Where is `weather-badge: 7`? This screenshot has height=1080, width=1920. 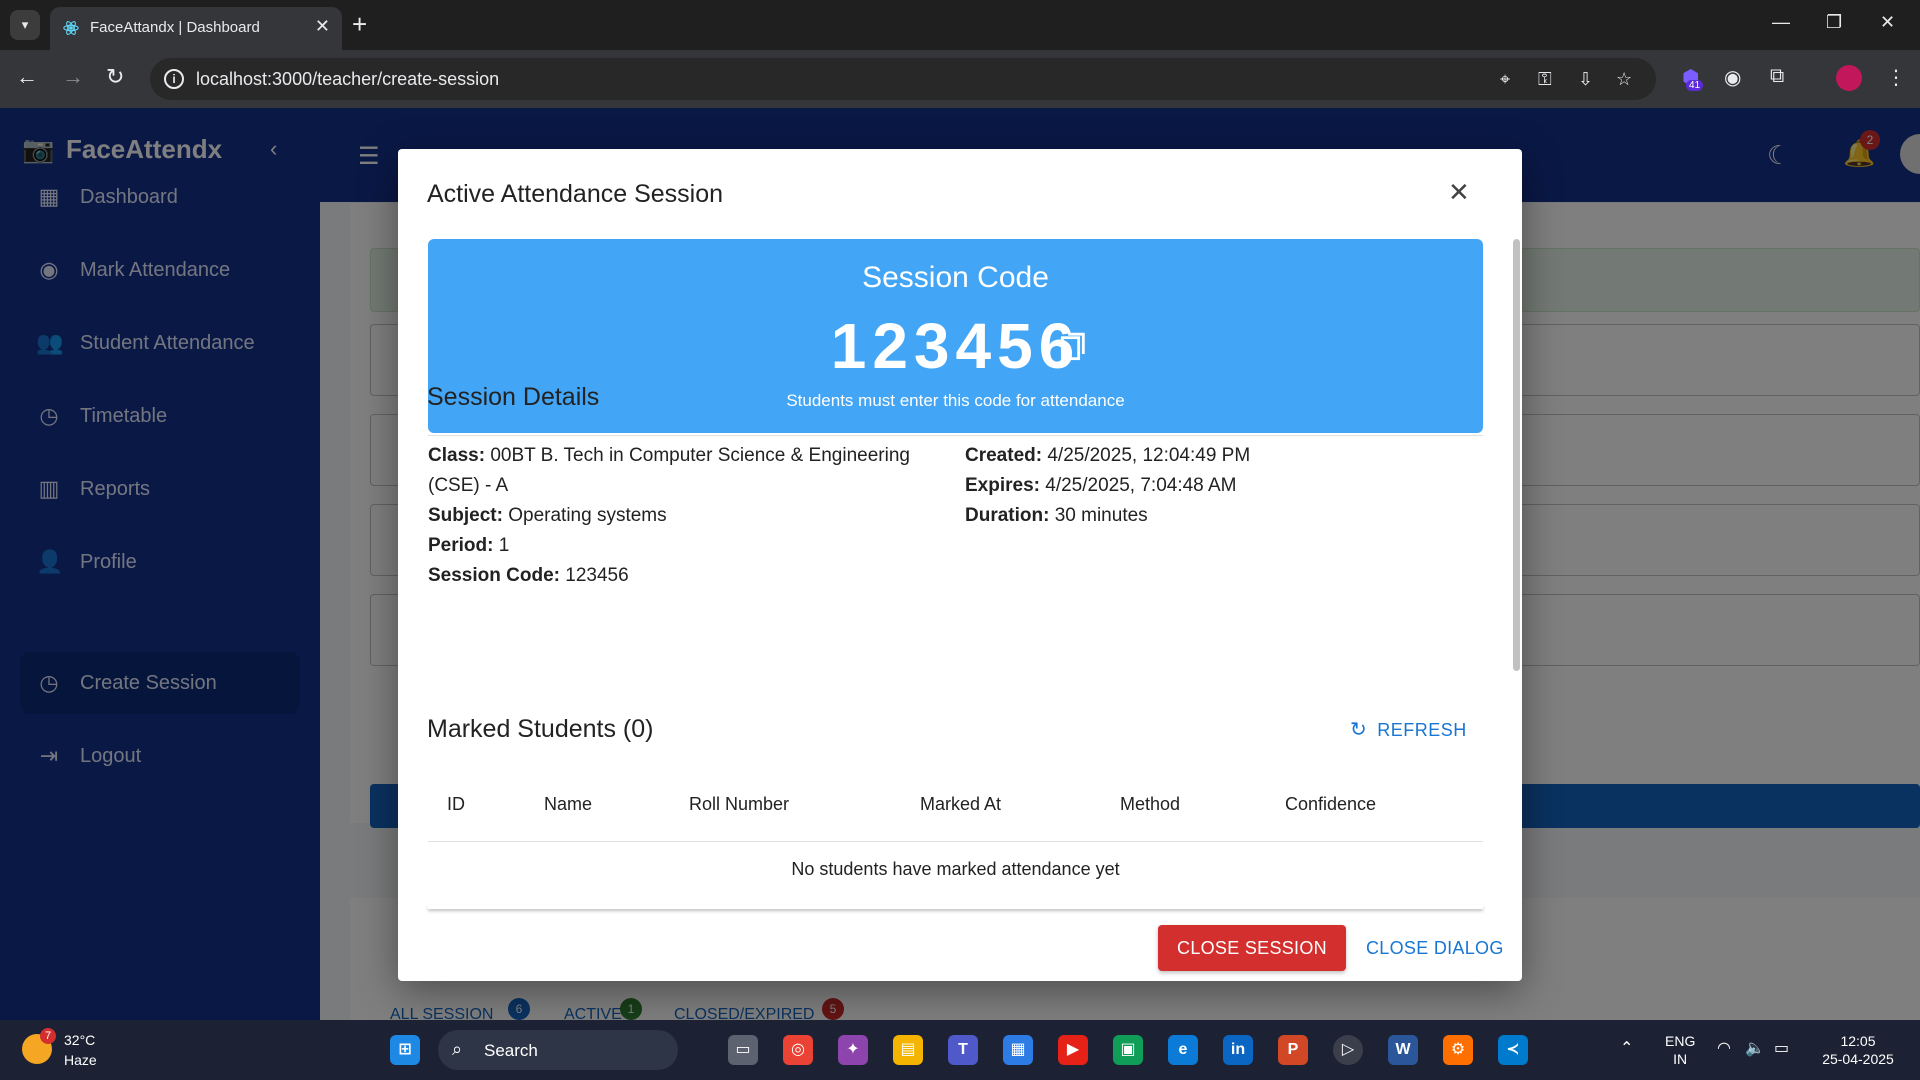
weather-badge: 7 is located at coordinates (48, 1036).